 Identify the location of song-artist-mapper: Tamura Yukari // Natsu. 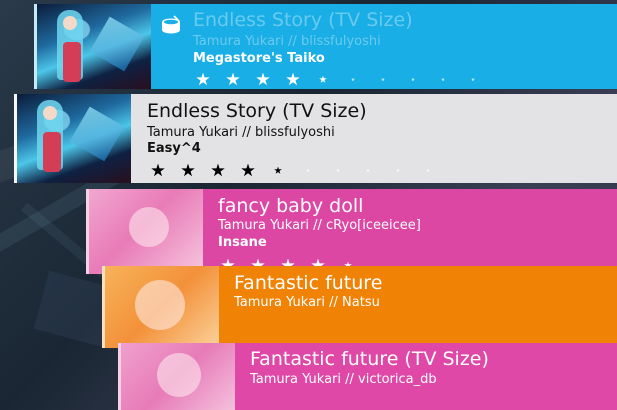
(307, 302).